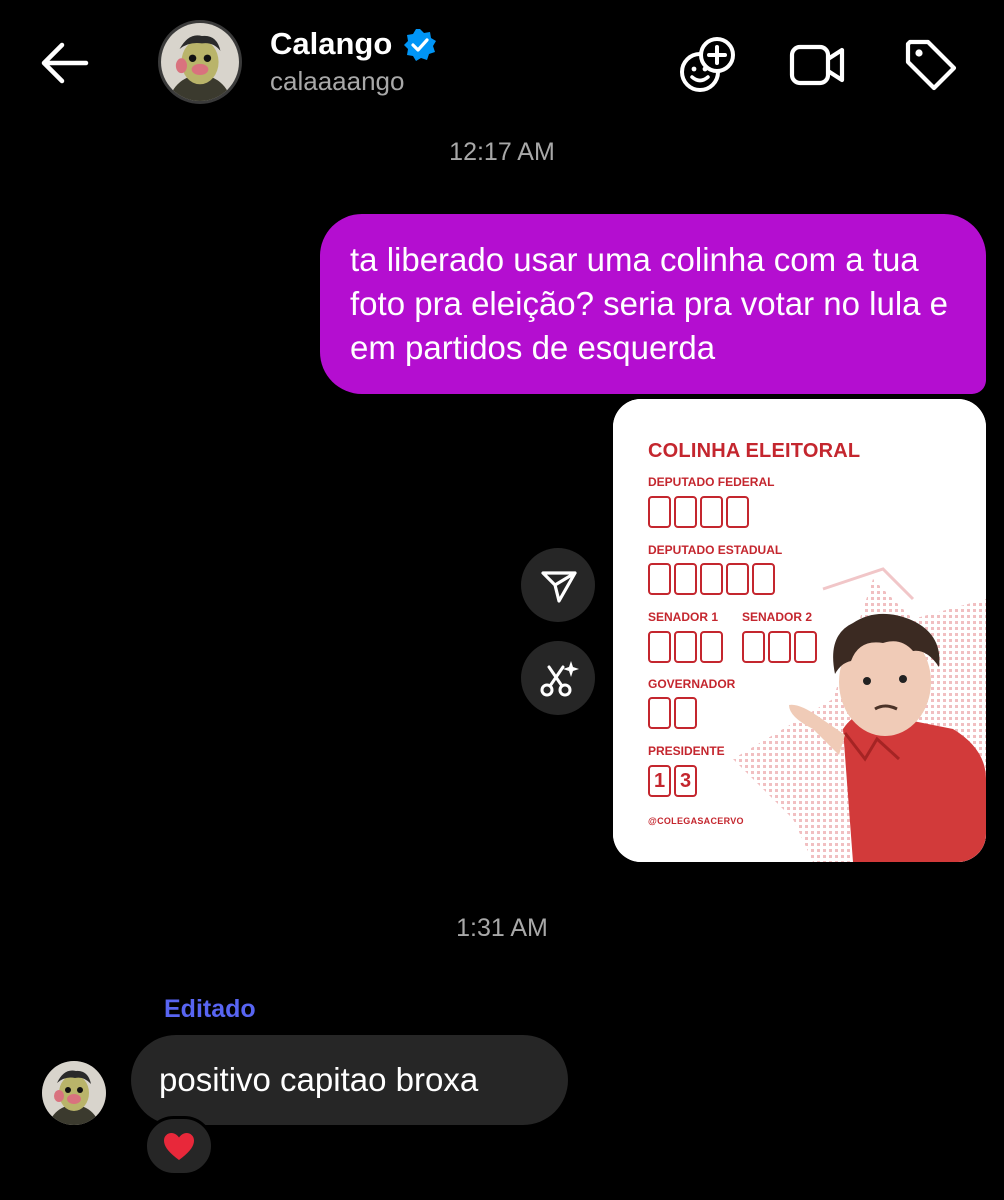  I want to click on remix-button, so click(558, 678).